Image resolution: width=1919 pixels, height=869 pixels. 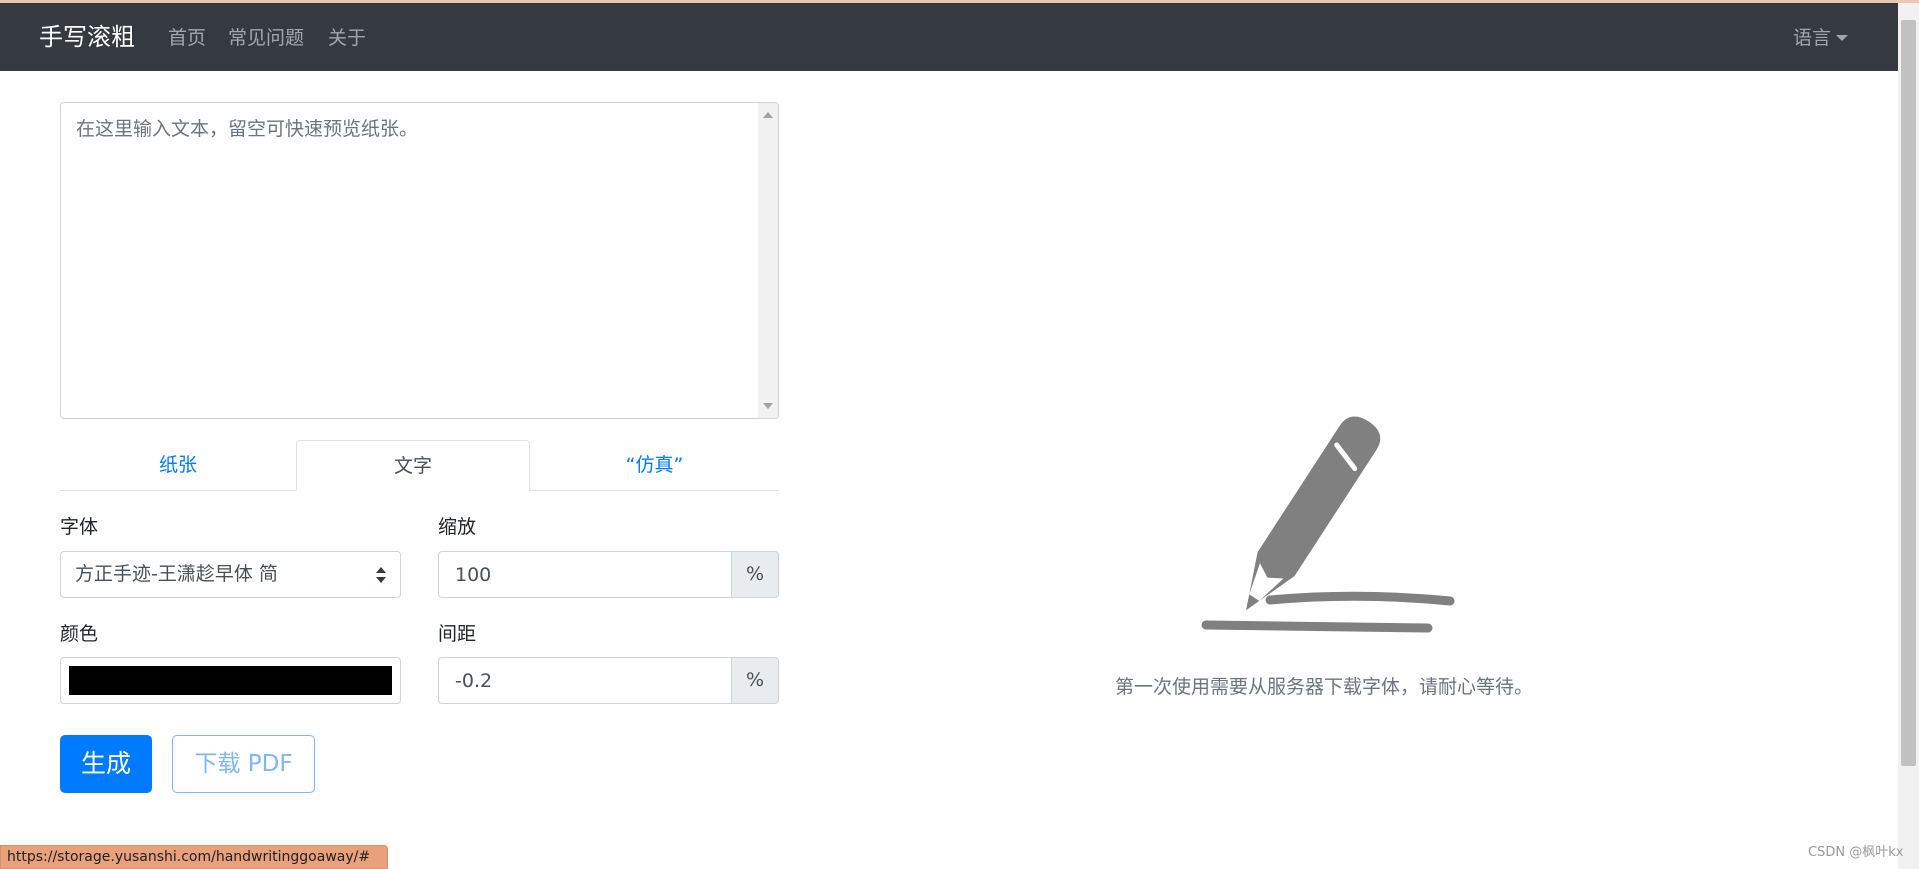 What do you see at coordinates (1908, 393) in the screenshot?
I see `page-scrollbar-thumb` at bounding box center [1908, 393].